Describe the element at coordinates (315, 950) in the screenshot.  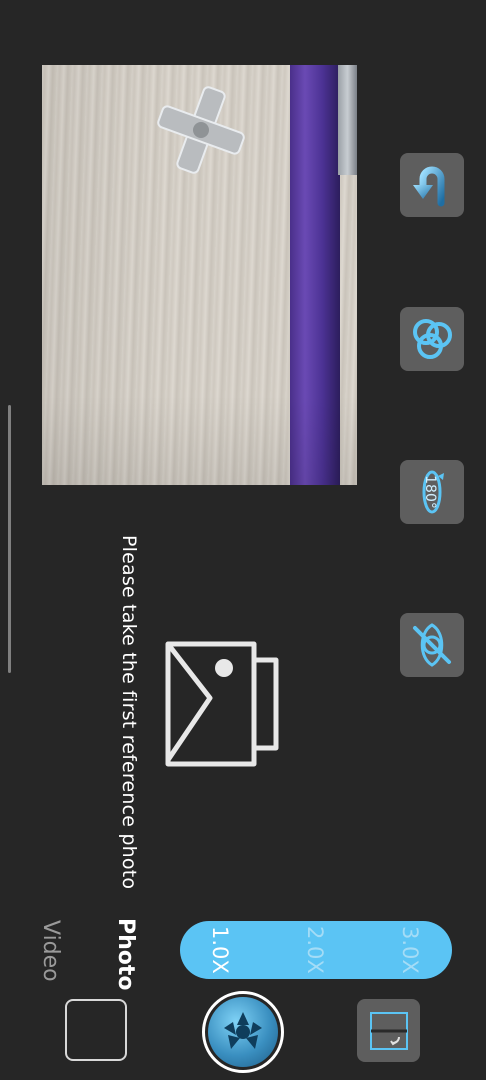
I see `zoom-option-2x: 2.0X` at that location.